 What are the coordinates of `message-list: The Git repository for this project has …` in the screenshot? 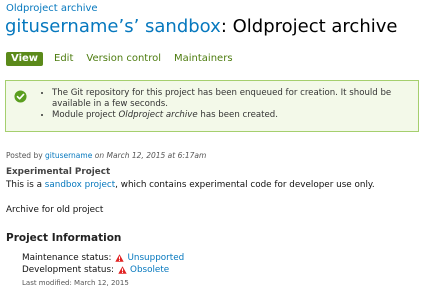 It's located at (225, 104).